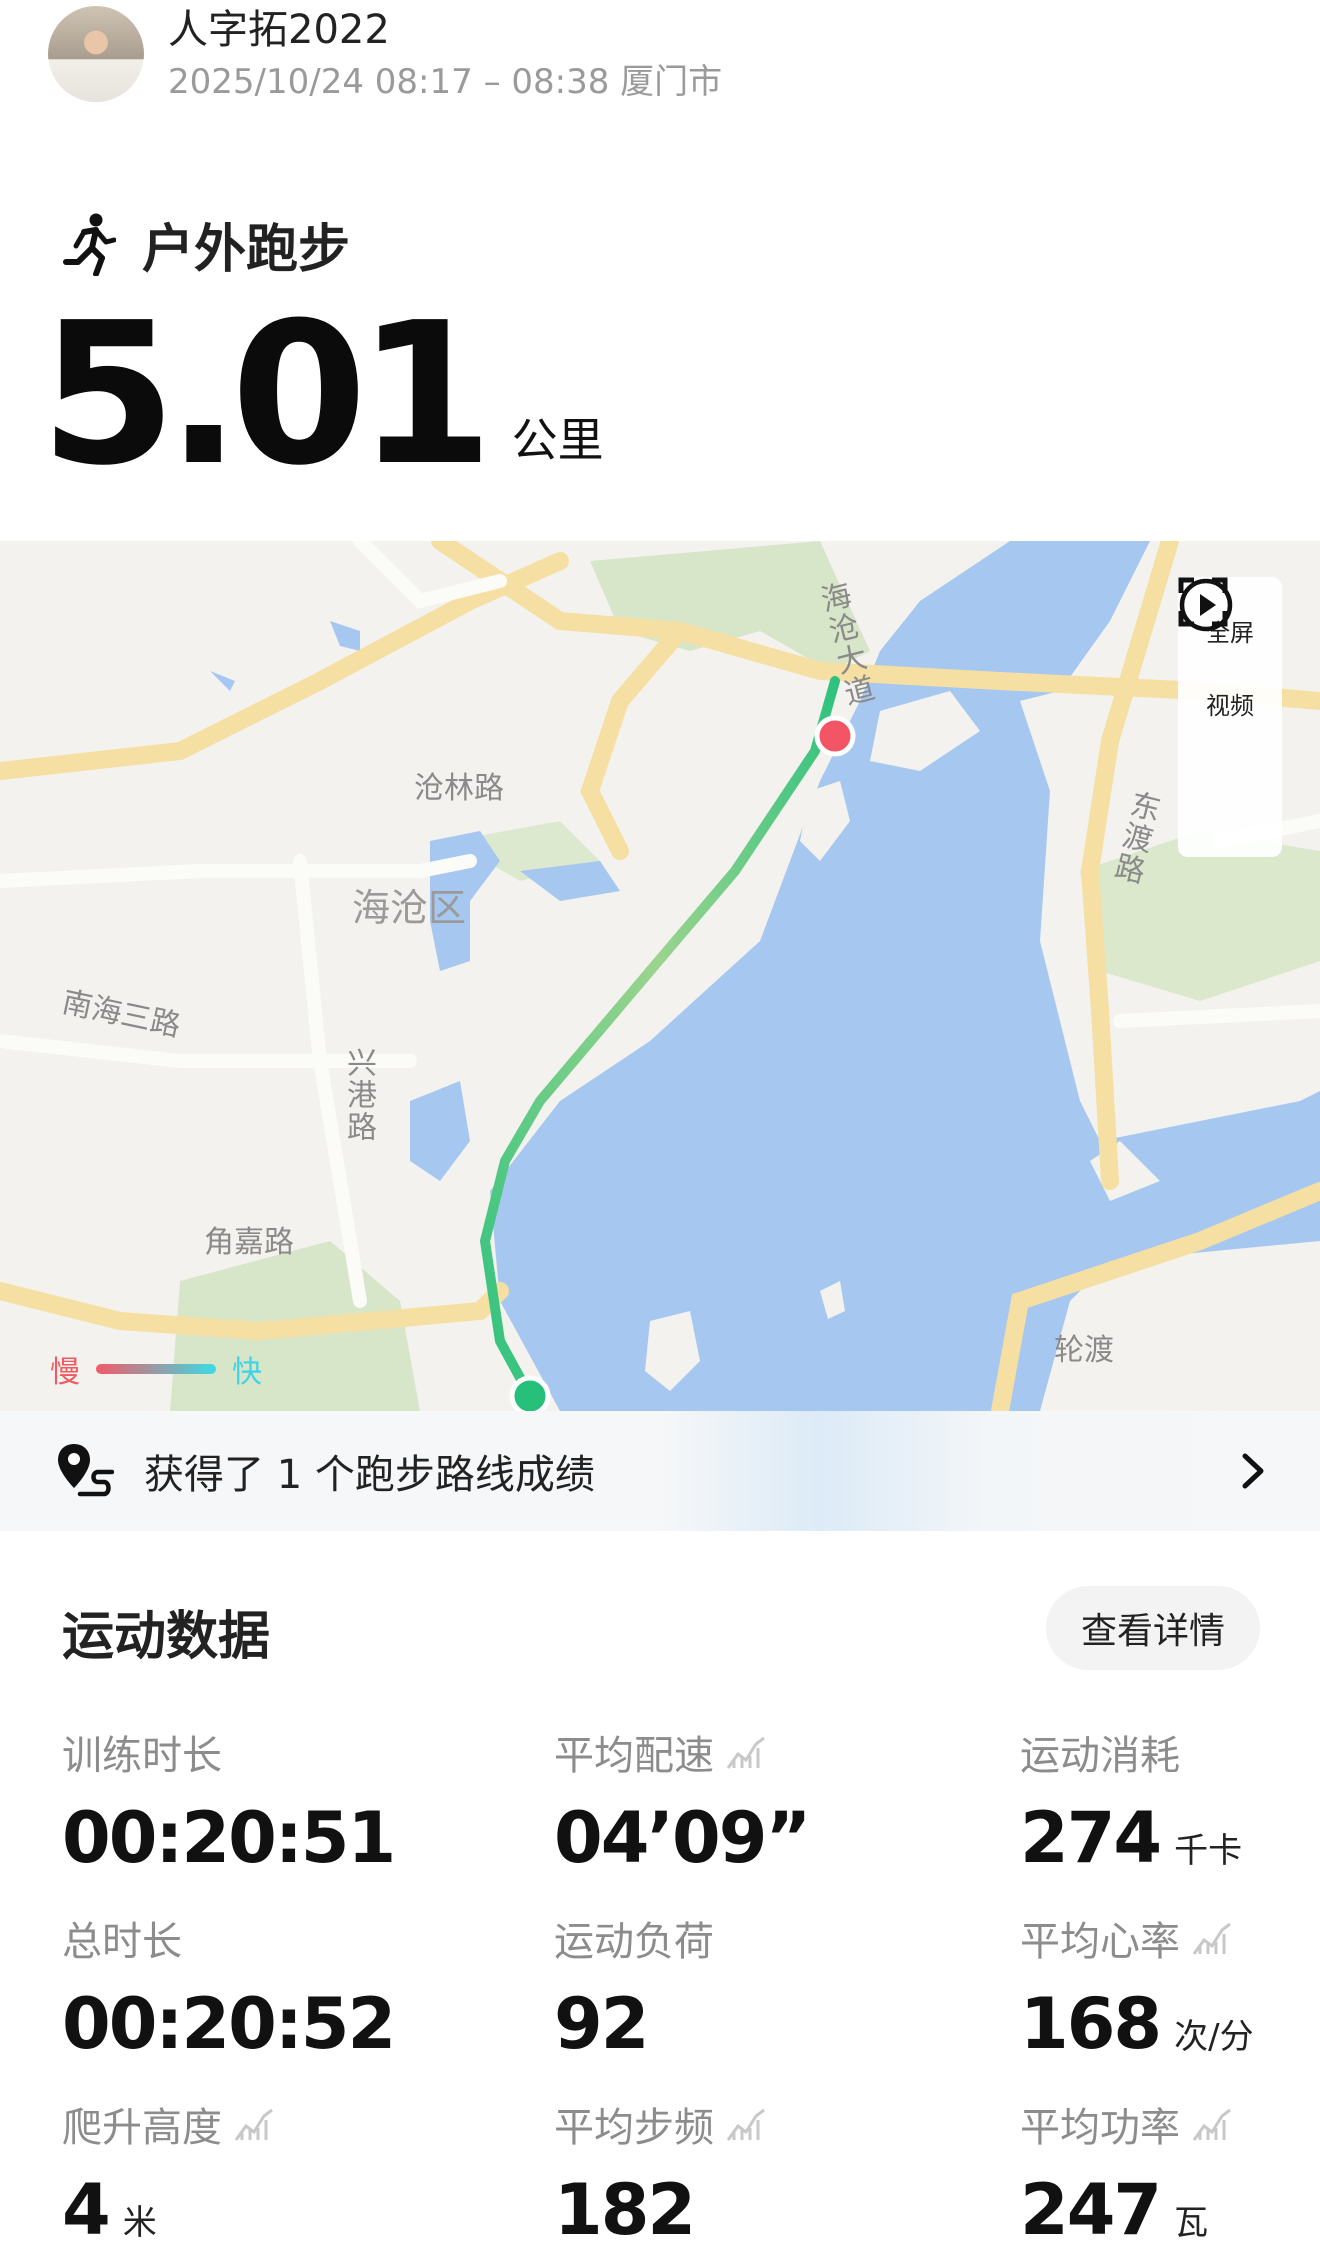 The height and width of the screenshot is (2251, 1320). Describe the element at coordinates (1084, 1350) in the screenshot. I see `map-label-ferry: 轮渡` at that location.